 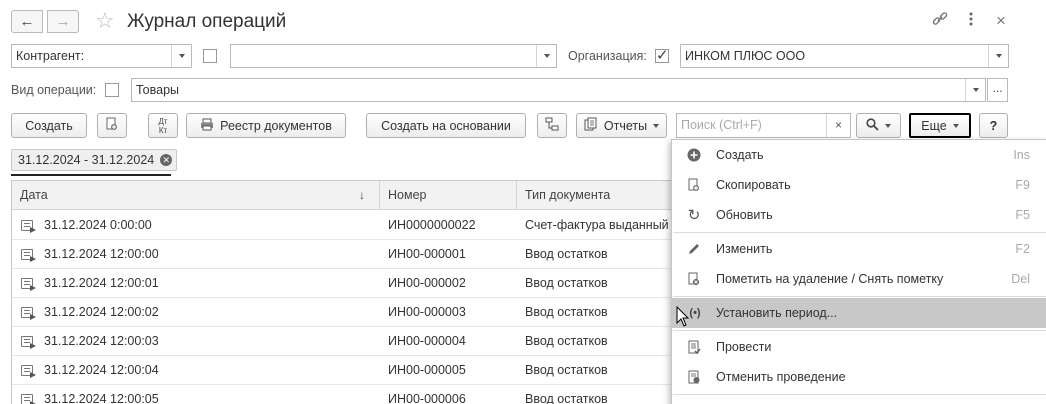 I want to click on operation-type-input: Товары, so click(x=558, y=90).